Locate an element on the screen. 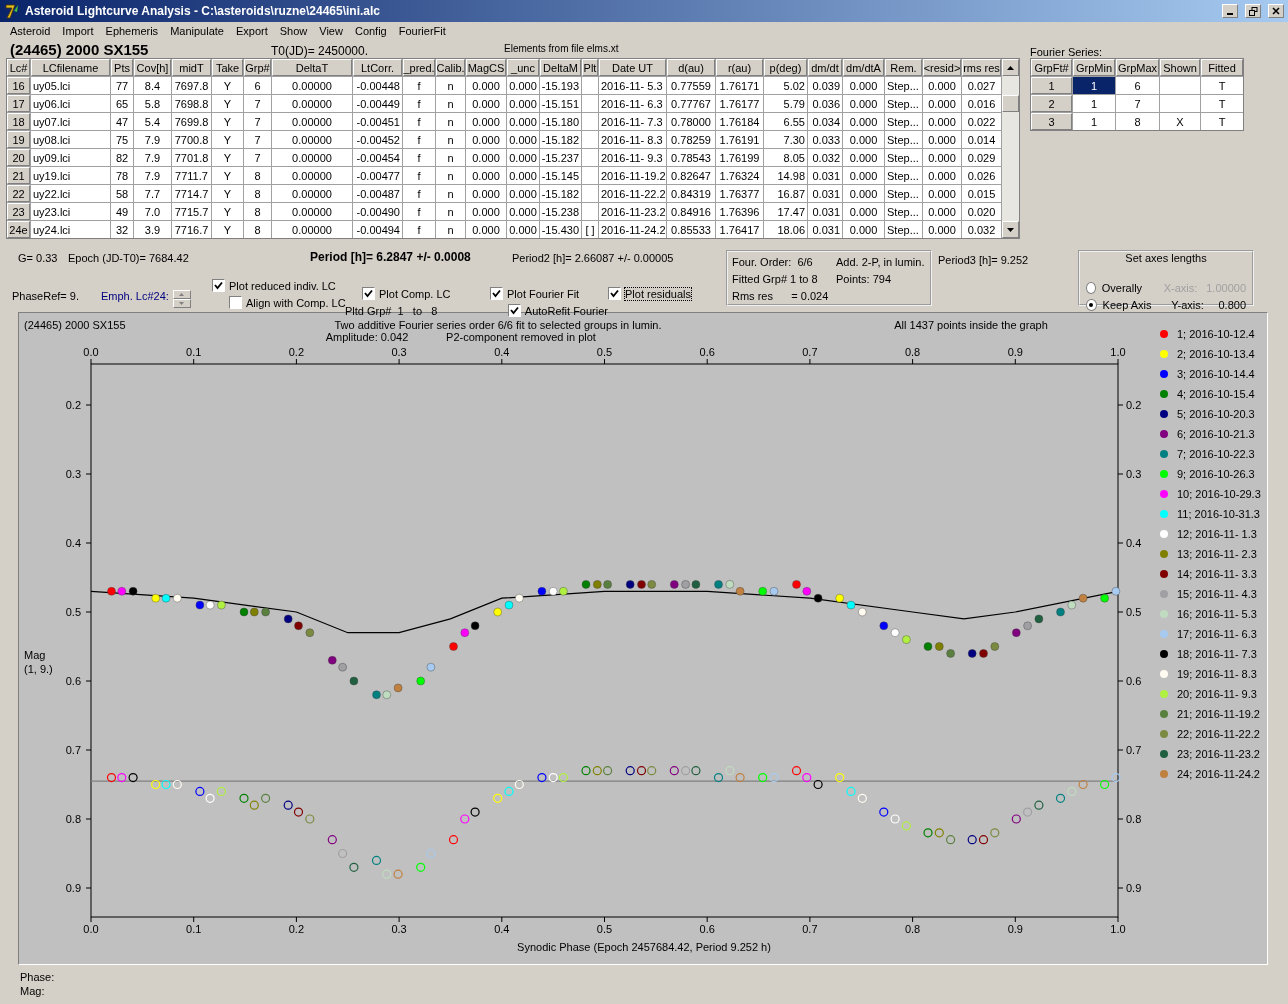 The height and width of the screenshot is (1004, 1288). row-header: 17 is located at coordinates (18, 103).